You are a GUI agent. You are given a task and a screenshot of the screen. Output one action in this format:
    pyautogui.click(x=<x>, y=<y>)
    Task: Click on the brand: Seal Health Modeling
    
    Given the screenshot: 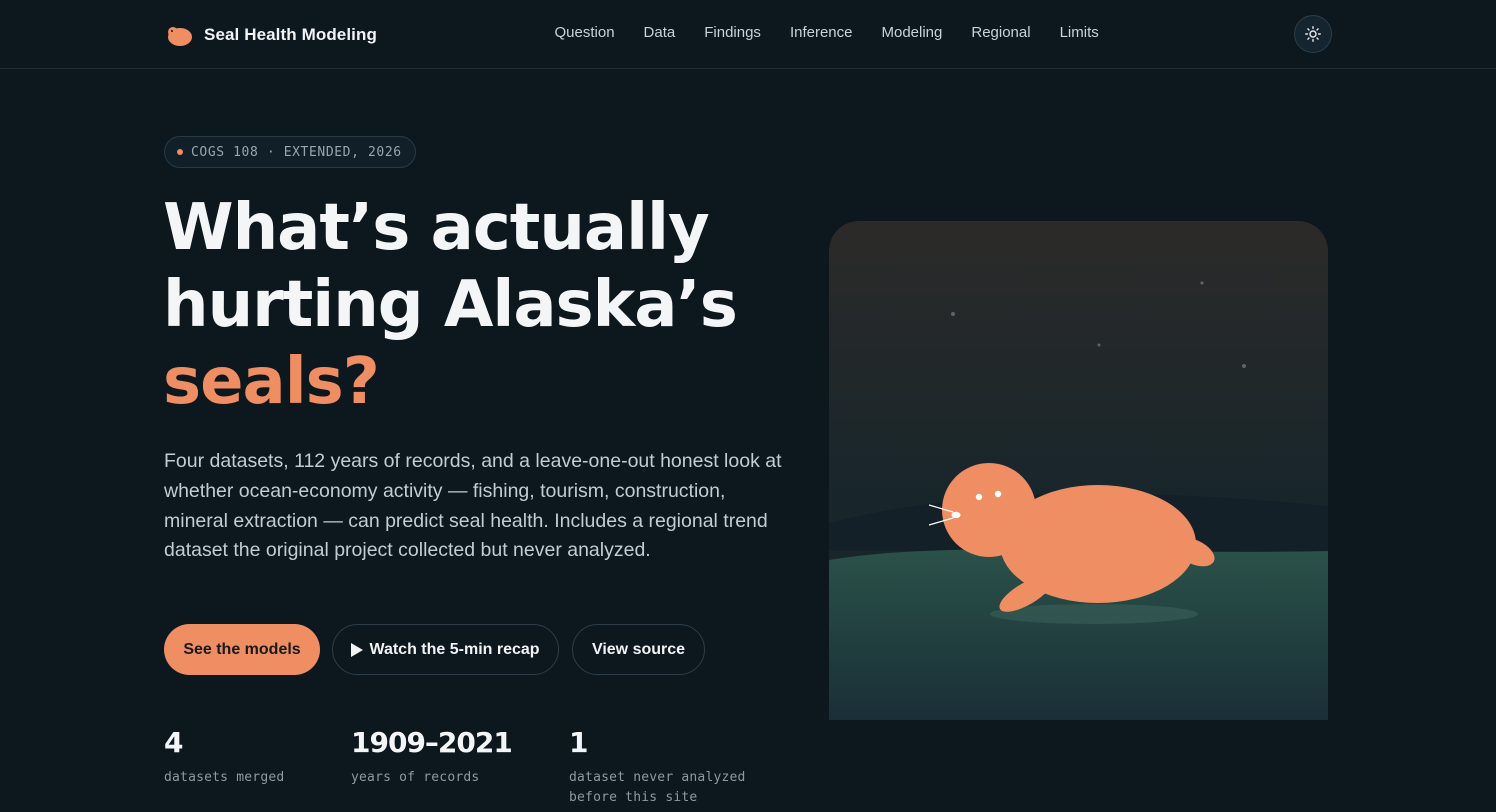 What is the action you would take?
    pyautogui.click(x=270, y=35)
    